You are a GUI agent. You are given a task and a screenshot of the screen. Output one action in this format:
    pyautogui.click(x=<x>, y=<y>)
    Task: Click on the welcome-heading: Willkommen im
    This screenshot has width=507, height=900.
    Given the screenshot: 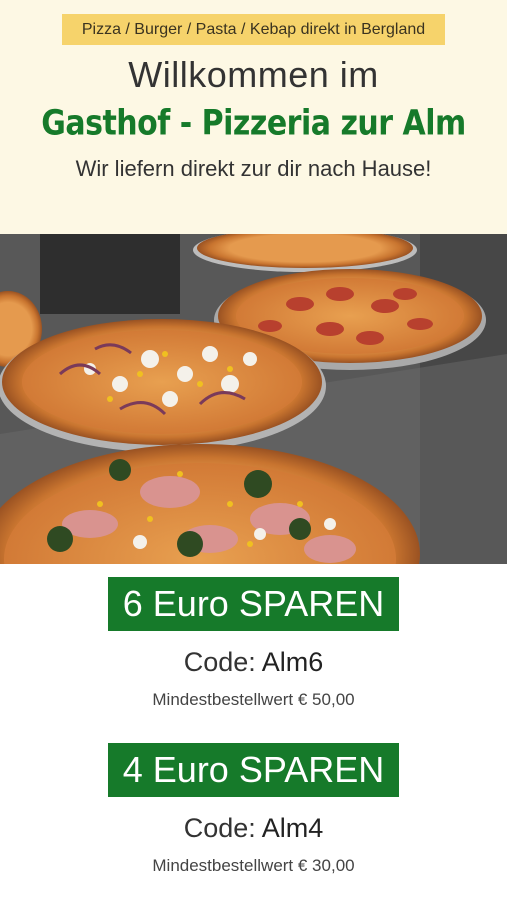 What is the action you would take?
    pyautogui.click(x=253, y=74)
    